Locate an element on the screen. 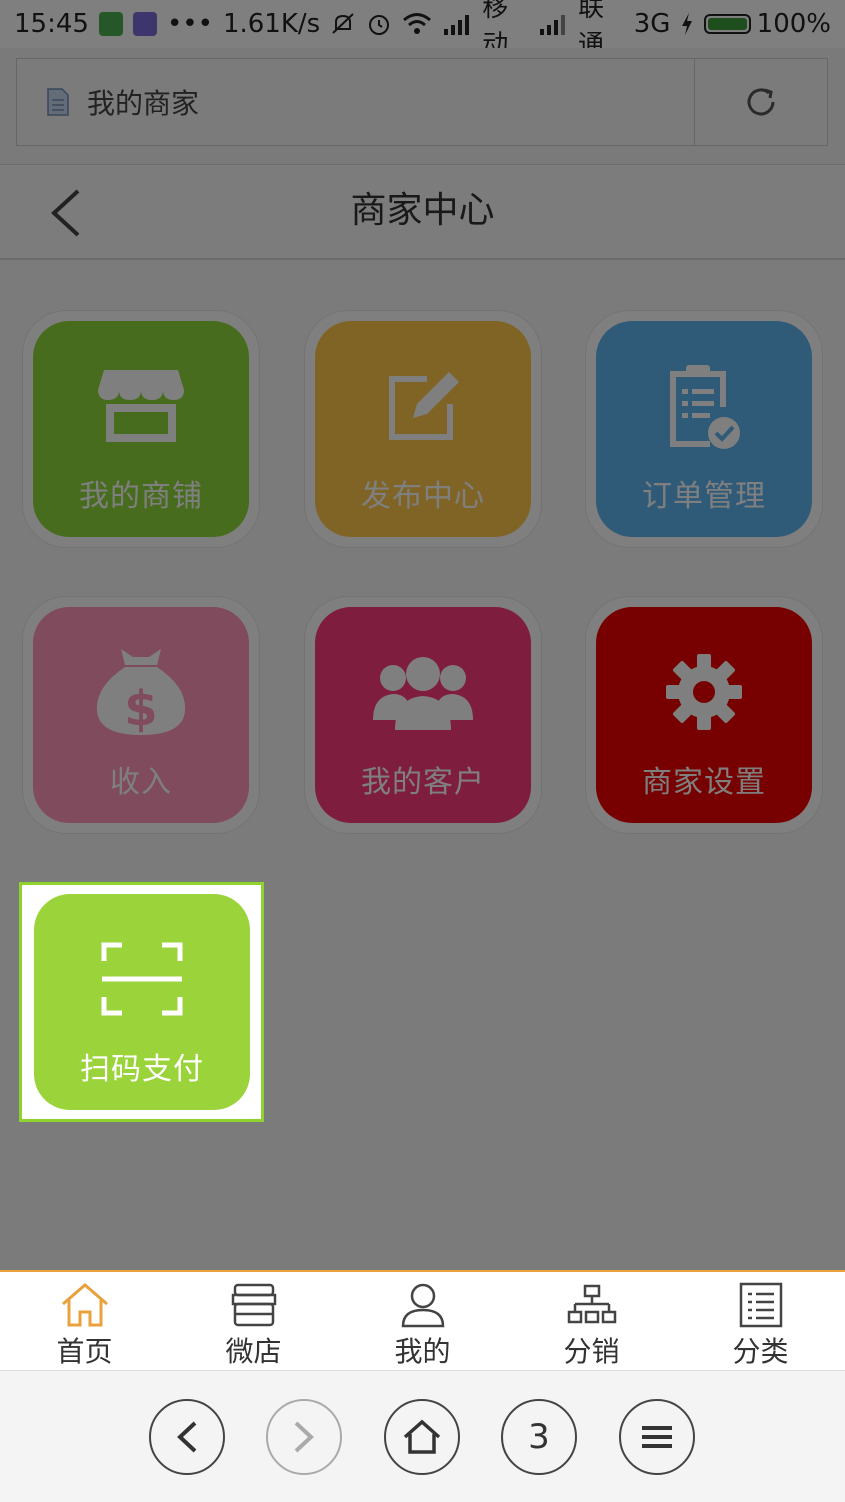 The image size is (845, 1502). status-bar: 15:45 ••• 1.61K/s 移动 联通 3G 100% is located at coordinates (422, 30).